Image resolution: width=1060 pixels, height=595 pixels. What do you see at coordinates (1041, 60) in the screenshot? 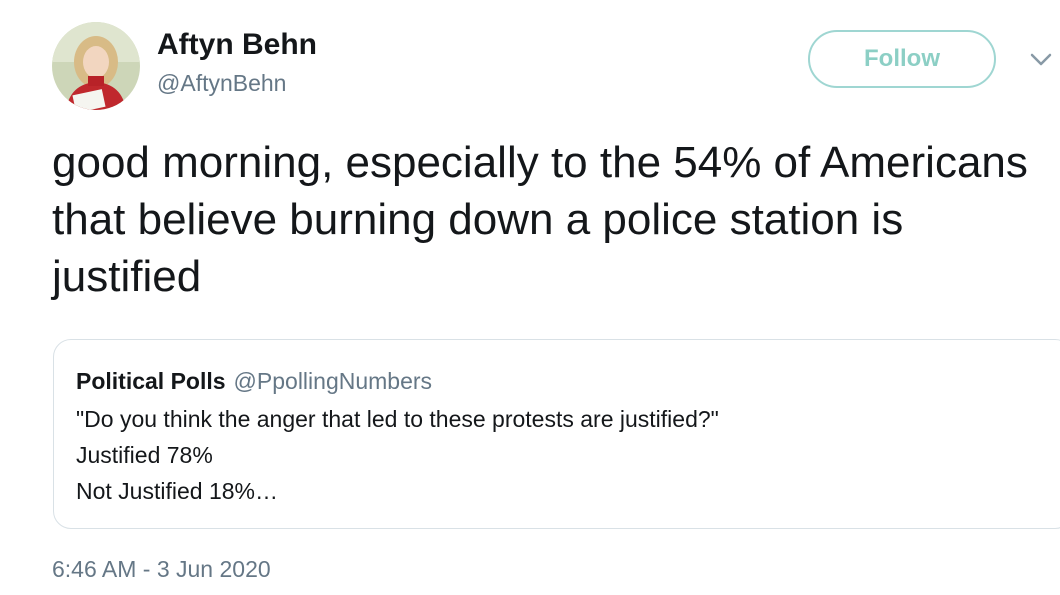
I see `chevron-down-icon` at bounding box center [1041, 60].